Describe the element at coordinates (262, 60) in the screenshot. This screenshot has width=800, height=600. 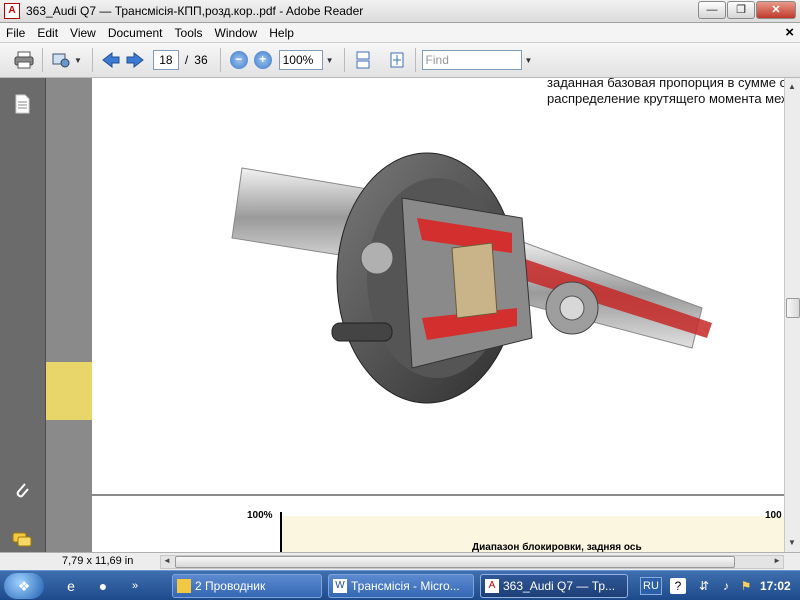
I see `zoom-in-icon: +` at that location.